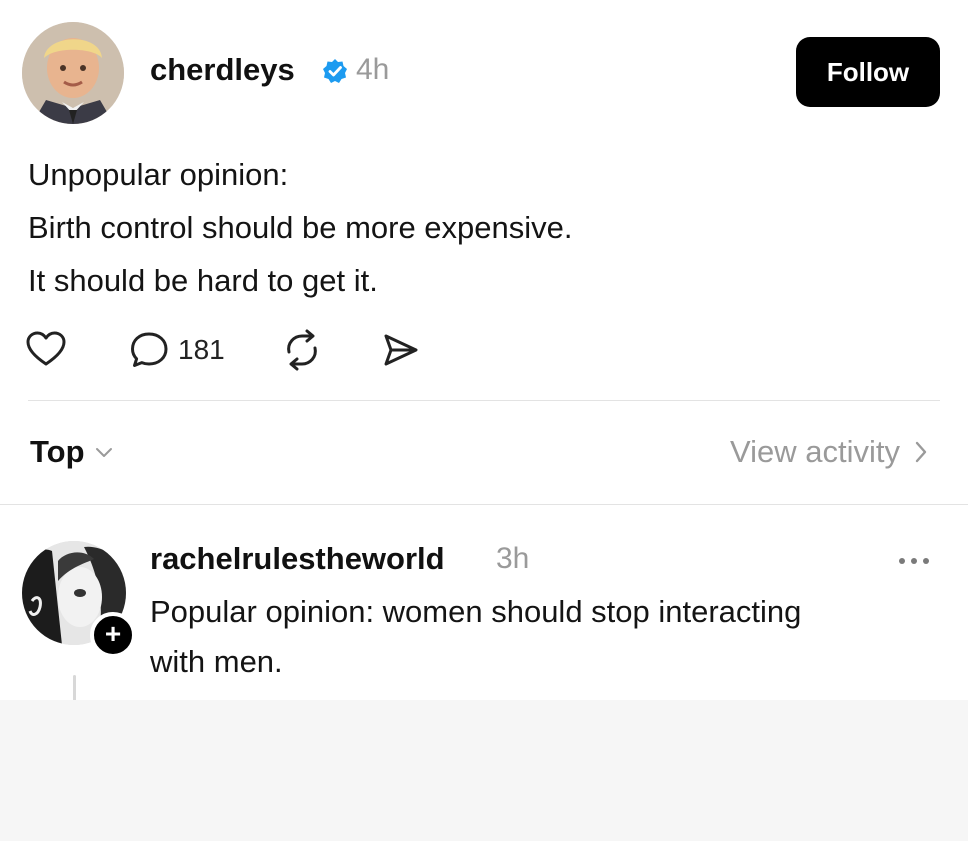 The width and height of the screenshot is (968, 841). Describe the element at coordinates (297, 559) in the screenshot. I see `reply-author-username: rachelrulestheworld` at that location.